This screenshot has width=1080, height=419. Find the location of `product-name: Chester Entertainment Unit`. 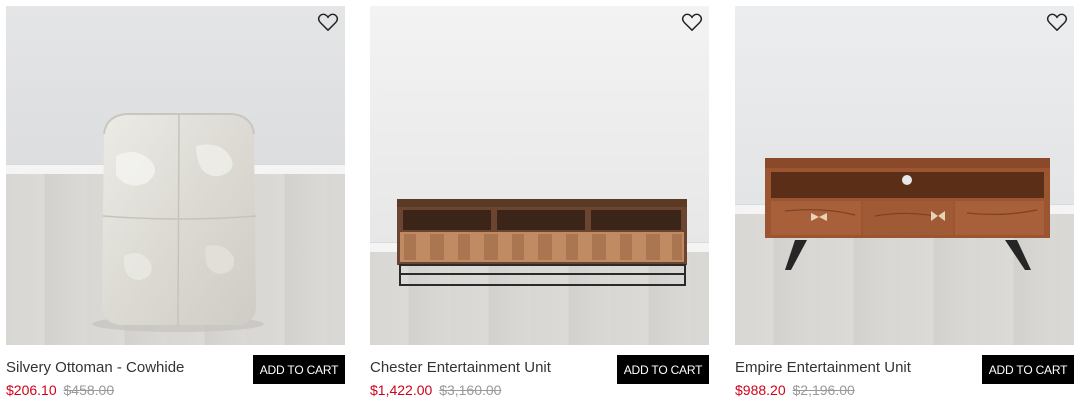

product-name: Chester Entertainment Unit is located at coordinates (460, 367).